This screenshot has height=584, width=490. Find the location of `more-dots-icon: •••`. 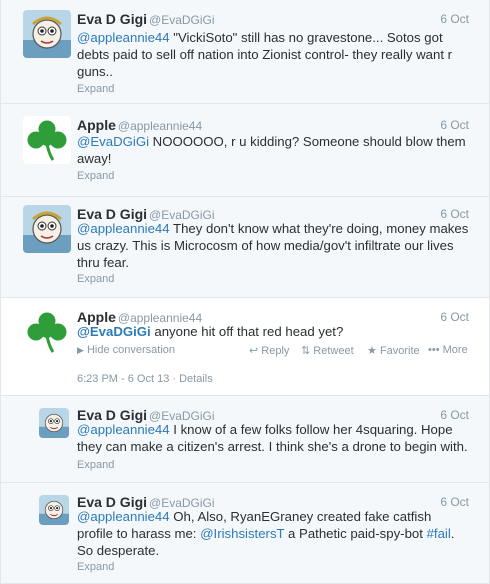

more-dots-icon: ••• is located at coordinates (434, 350).